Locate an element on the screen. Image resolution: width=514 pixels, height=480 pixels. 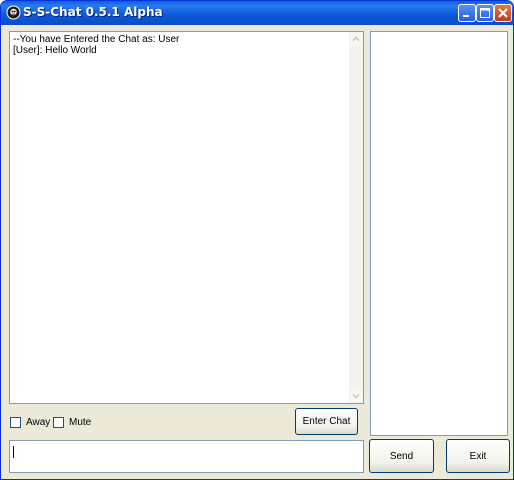
maximize-button is located at coordinates (485, 13).